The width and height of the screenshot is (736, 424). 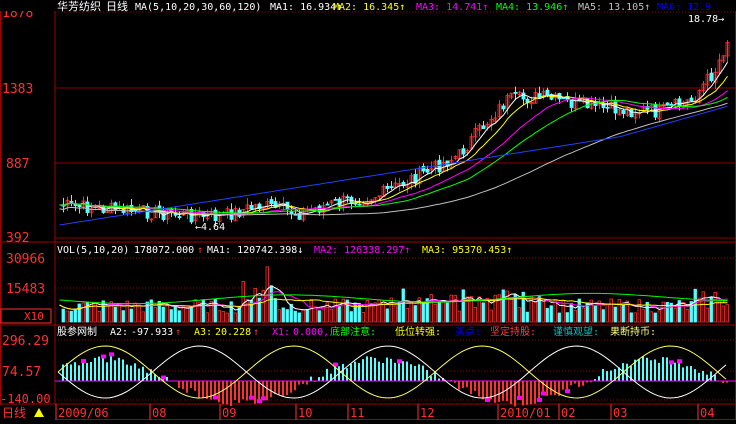 I want to click on high-price-label: 18.78→, so click(x=706, y=19).